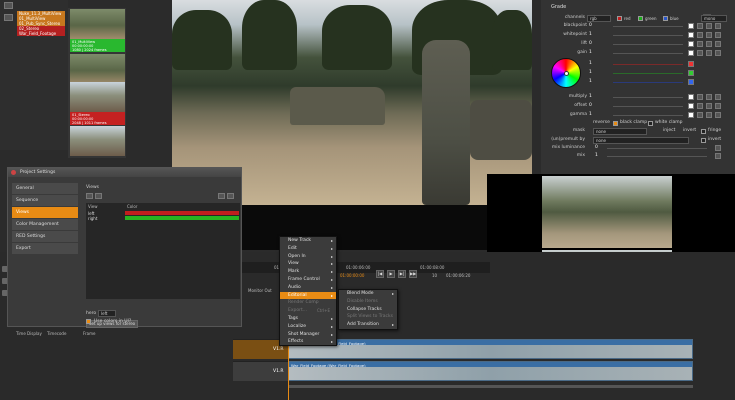 The image size is (735, 400). I want to click on fringe-checkbox, so click(703, 131).